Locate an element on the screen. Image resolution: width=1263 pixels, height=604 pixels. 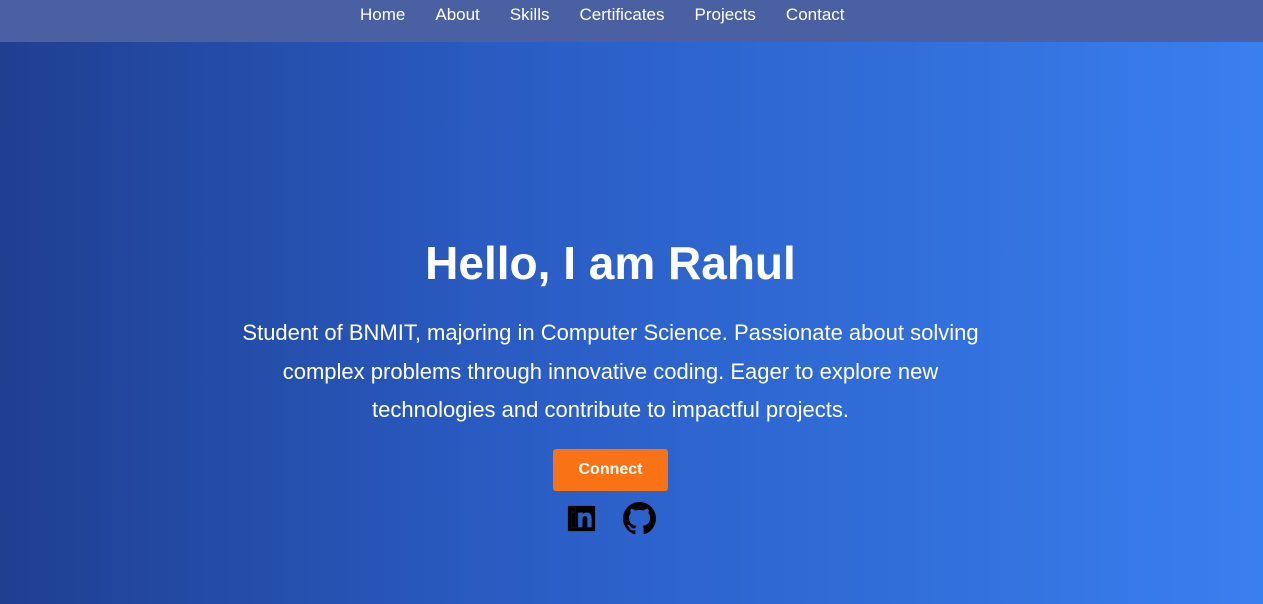
github-icon-graphic is located at coordinates (639, 517).